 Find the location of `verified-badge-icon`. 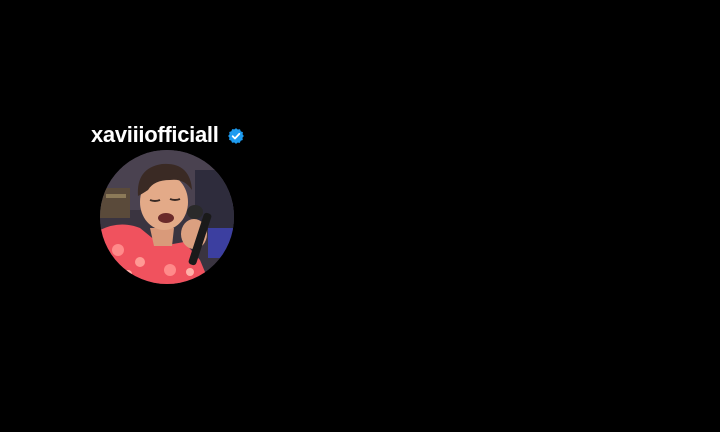

verified-badge-icon is located at coordinates (236, 136).